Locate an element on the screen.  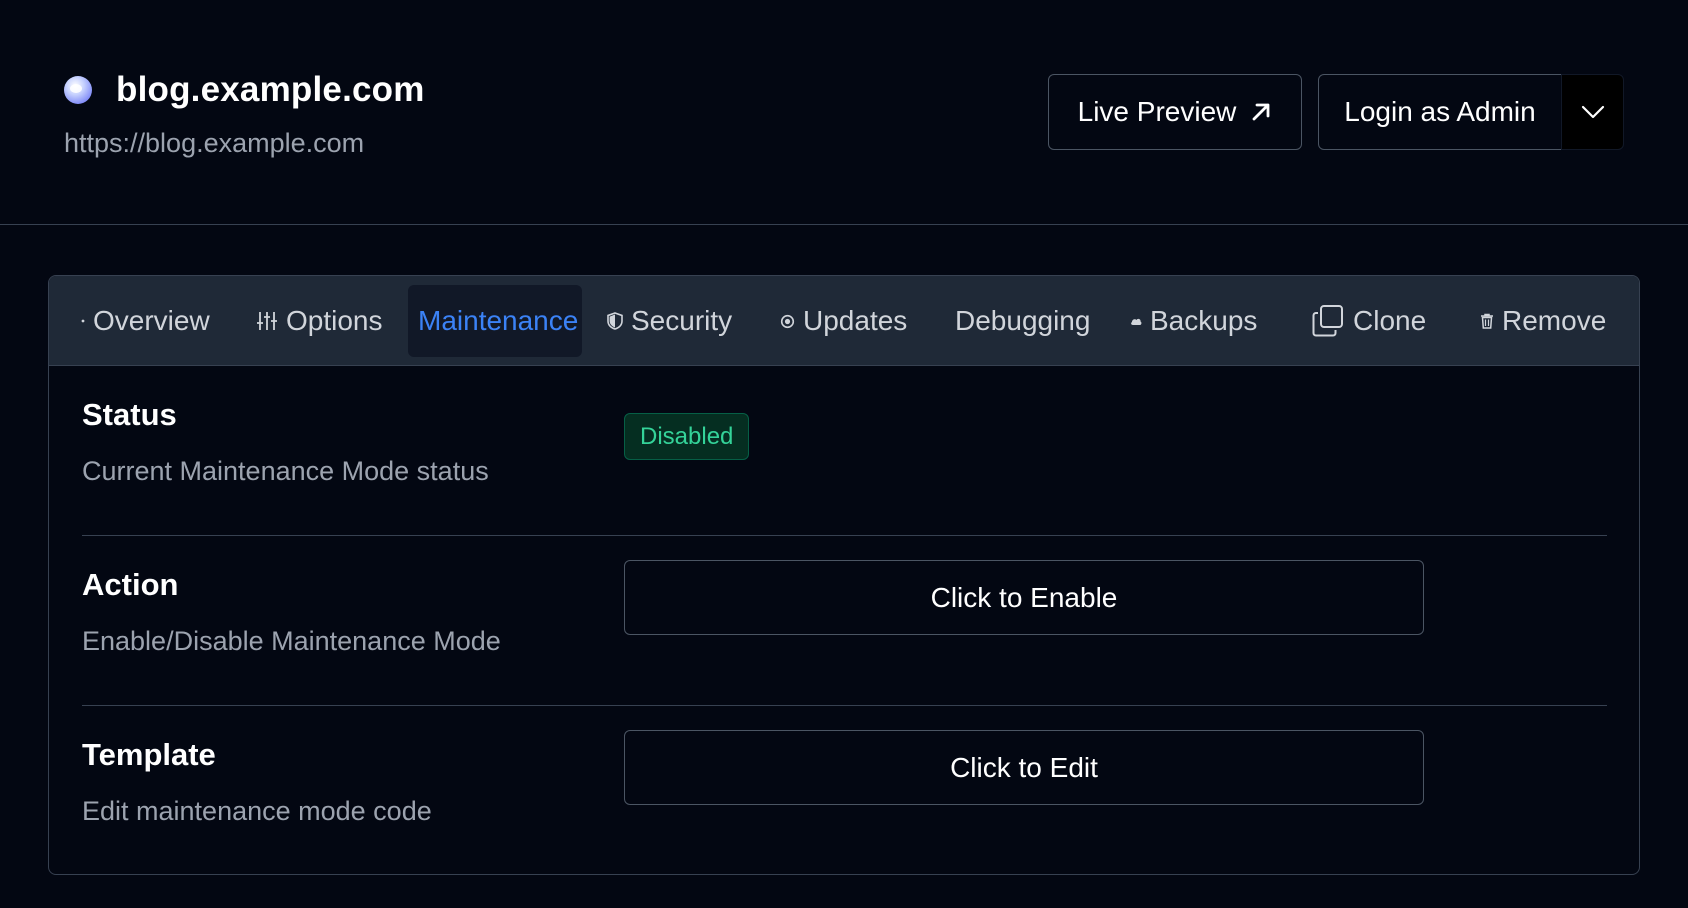
login-as-admin-button: Login as Admin is located at coordinates (1440, 112).